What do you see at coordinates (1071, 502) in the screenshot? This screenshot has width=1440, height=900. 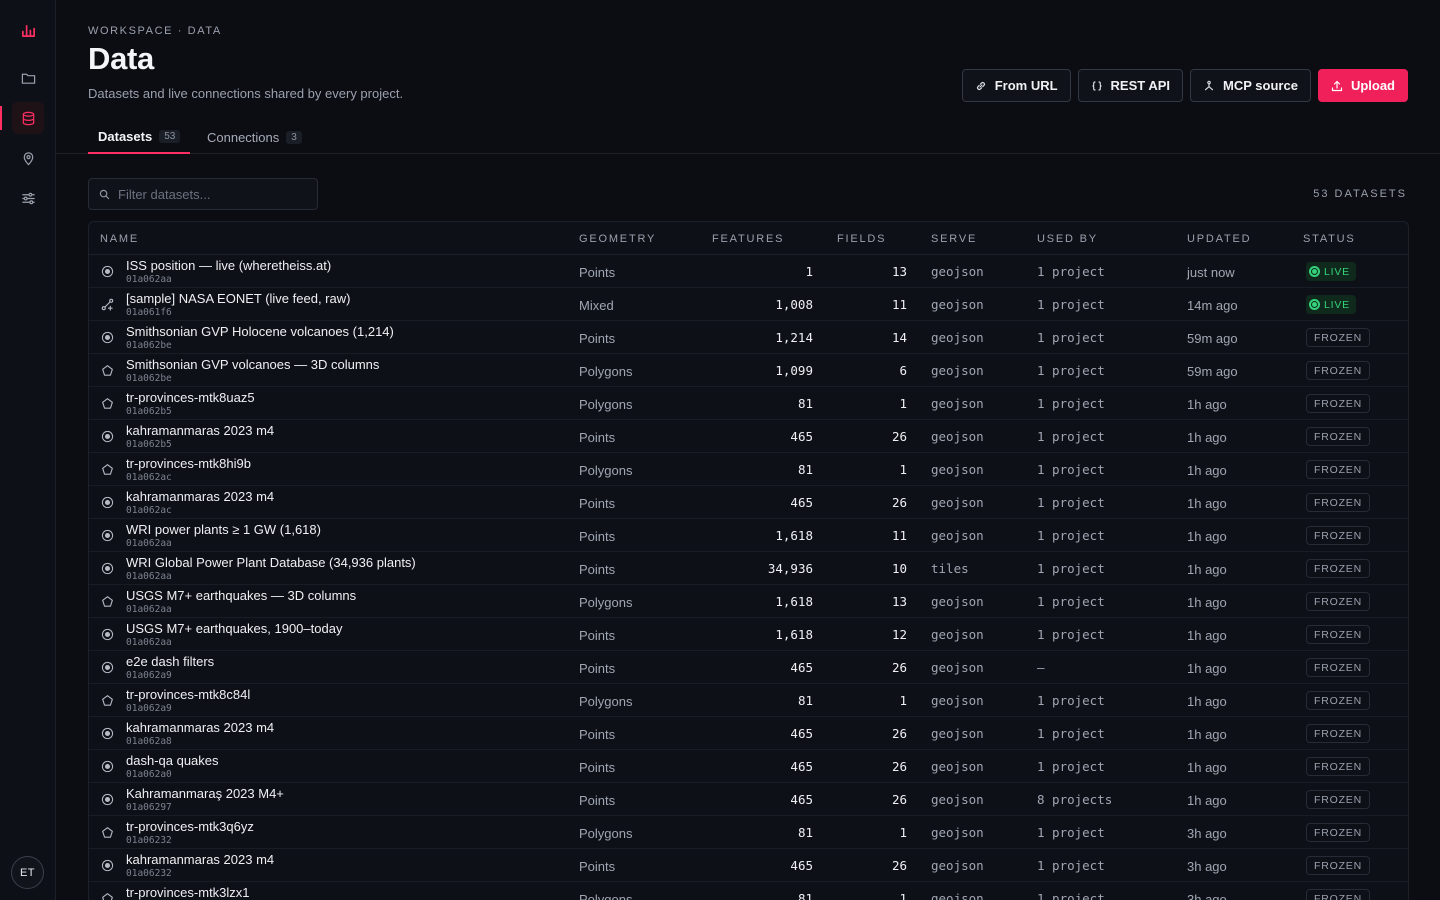 I see `dataset-used-by: 1 project` at bounding box center [1071, 502].